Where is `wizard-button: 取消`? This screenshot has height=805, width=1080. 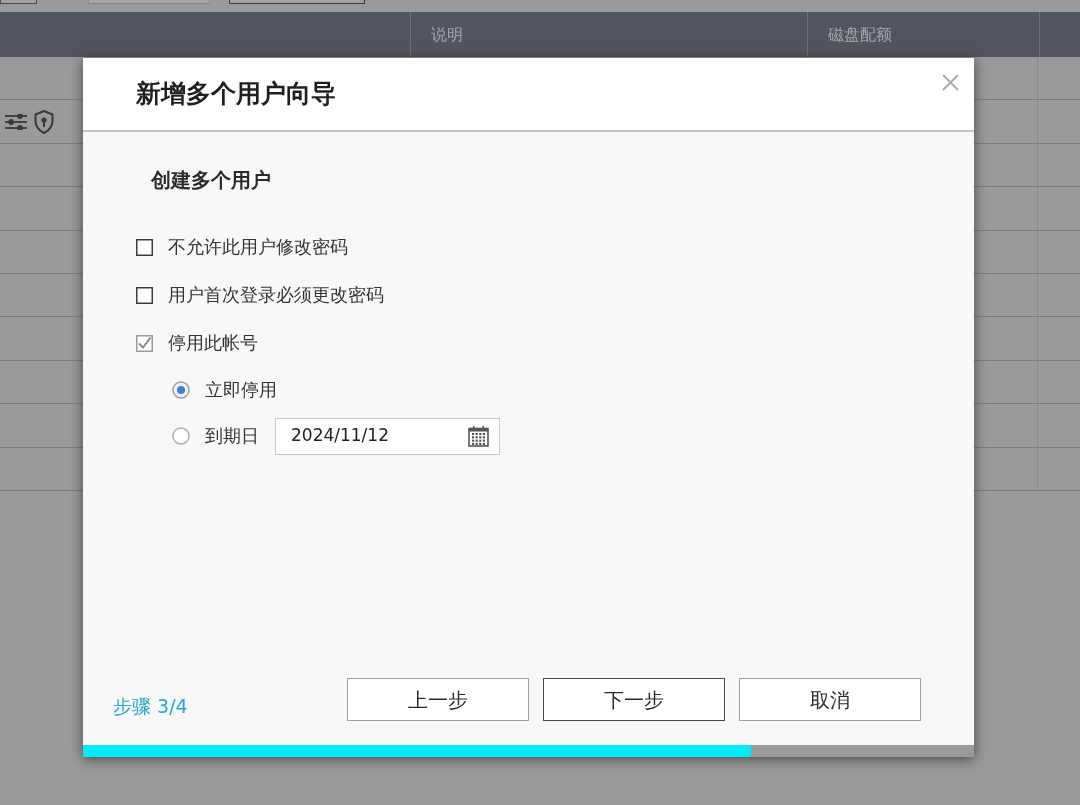 wizard-button: 取消 is located at coordinates (830, 699).